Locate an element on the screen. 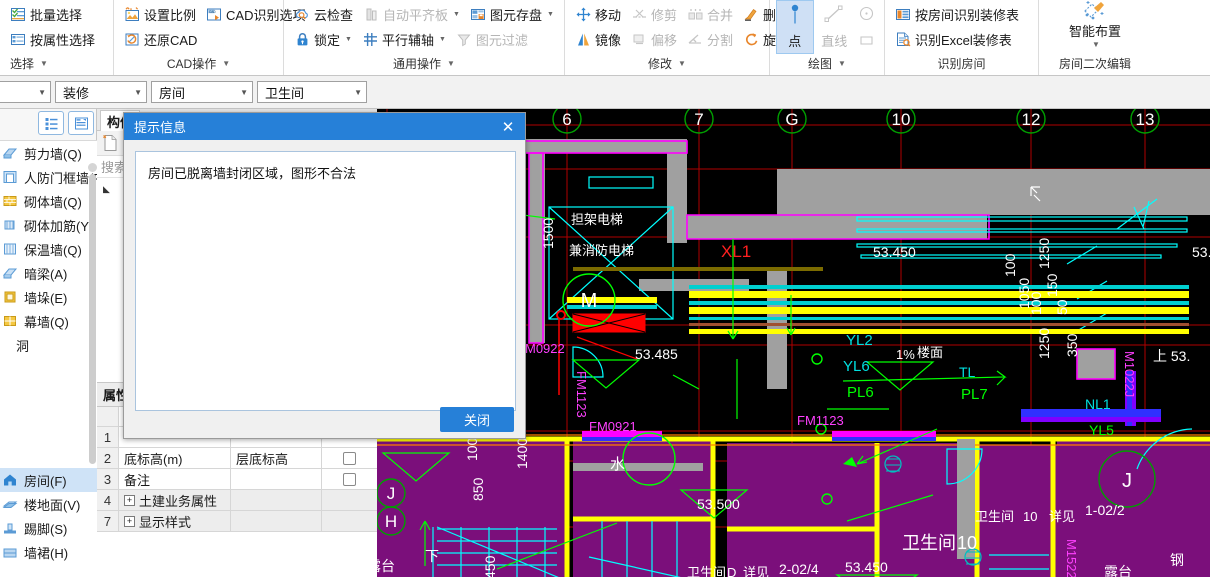 The height and width of the screenshot is (577, 1210). combo-category: 房间 ▼ is located at coordinates (202, 92).